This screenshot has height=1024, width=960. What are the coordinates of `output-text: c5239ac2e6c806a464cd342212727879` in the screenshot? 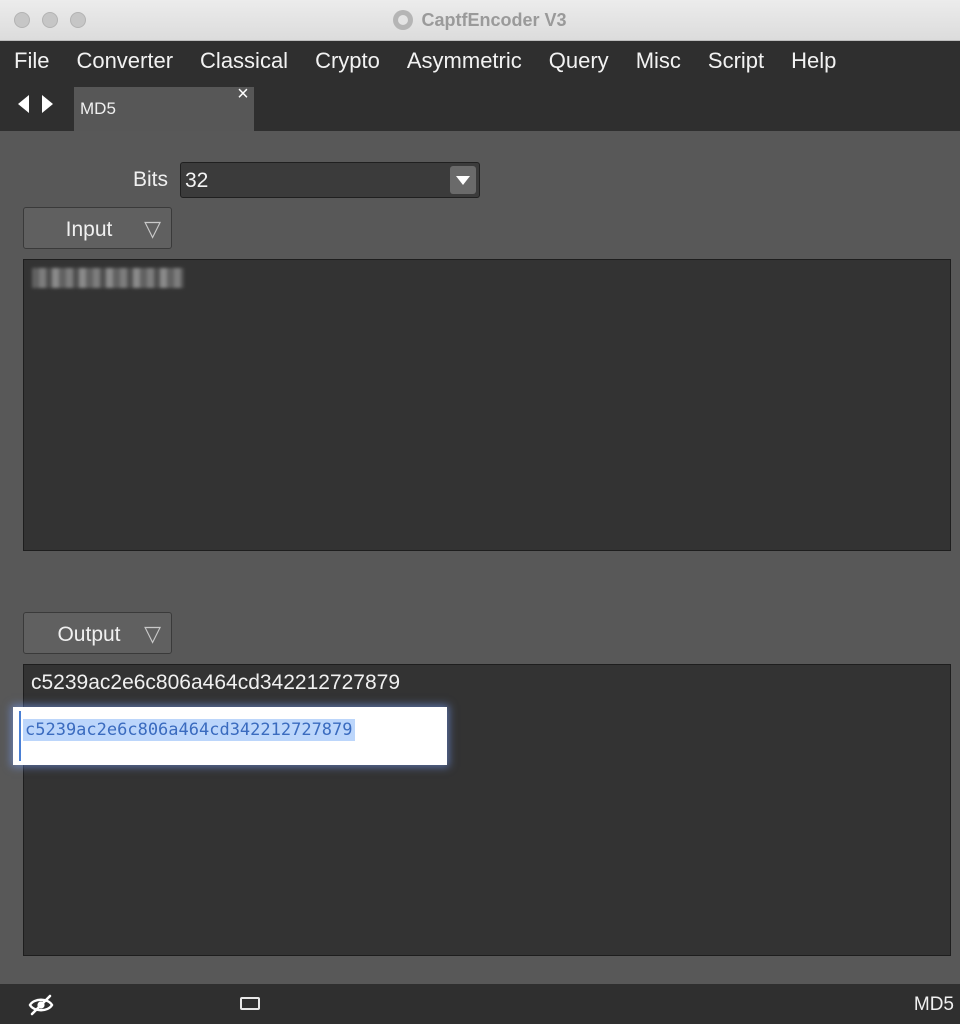 It's located at (216, 682).